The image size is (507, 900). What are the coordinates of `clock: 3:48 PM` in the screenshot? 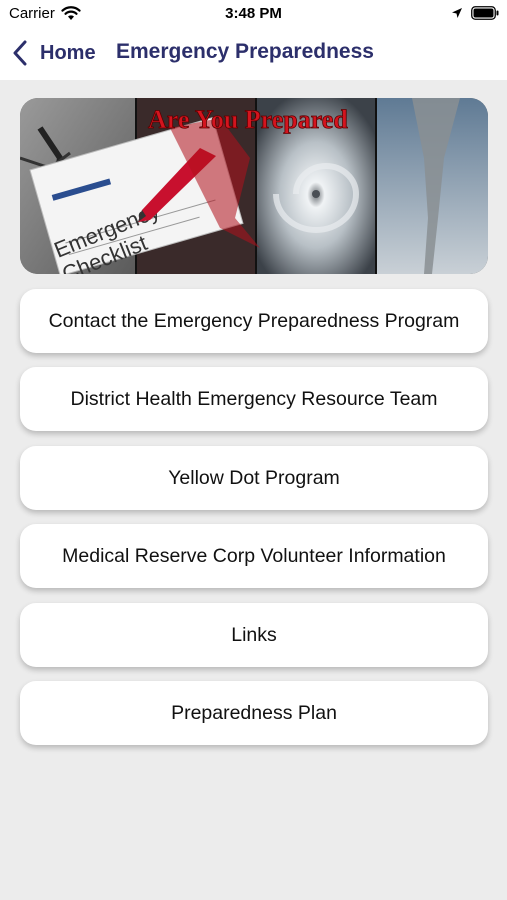 It's located at (253, 13).